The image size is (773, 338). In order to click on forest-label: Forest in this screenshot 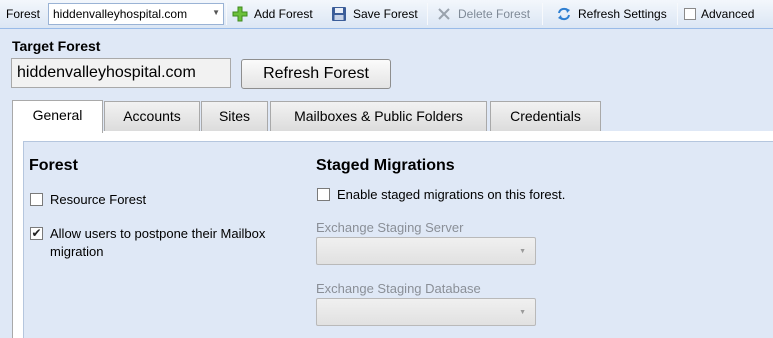, I will do `click(23, 14)`.